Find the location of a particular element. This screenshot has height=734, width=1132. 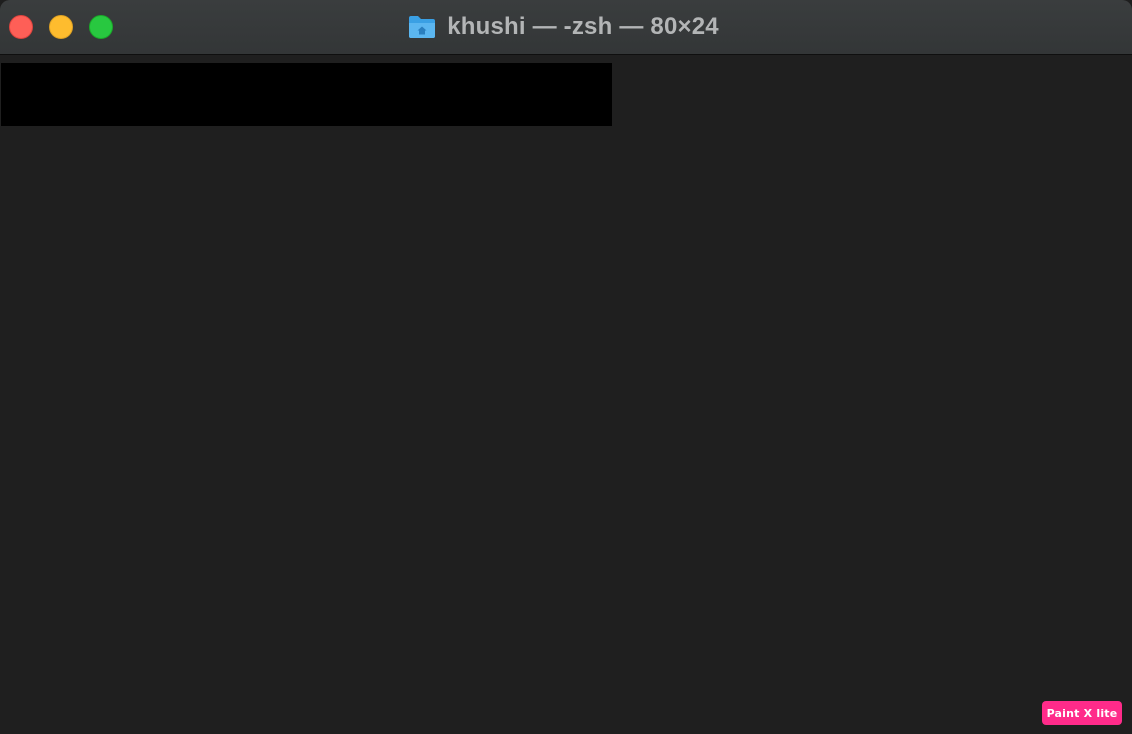

paint-x-lite-watermark: Paint X lite is located at coordinates (1082, 713).